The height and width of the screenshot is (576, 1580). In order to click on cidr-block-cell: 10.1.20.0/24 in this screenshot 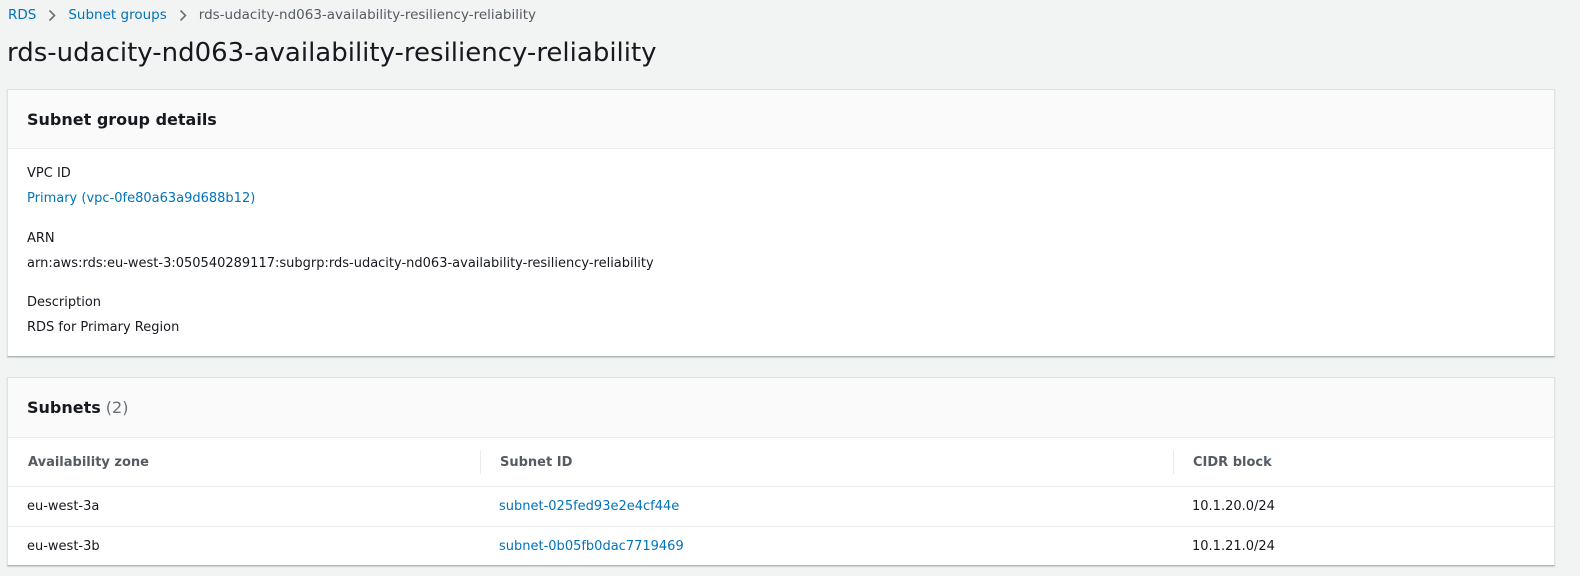, I will do `click(1363, 506)`.